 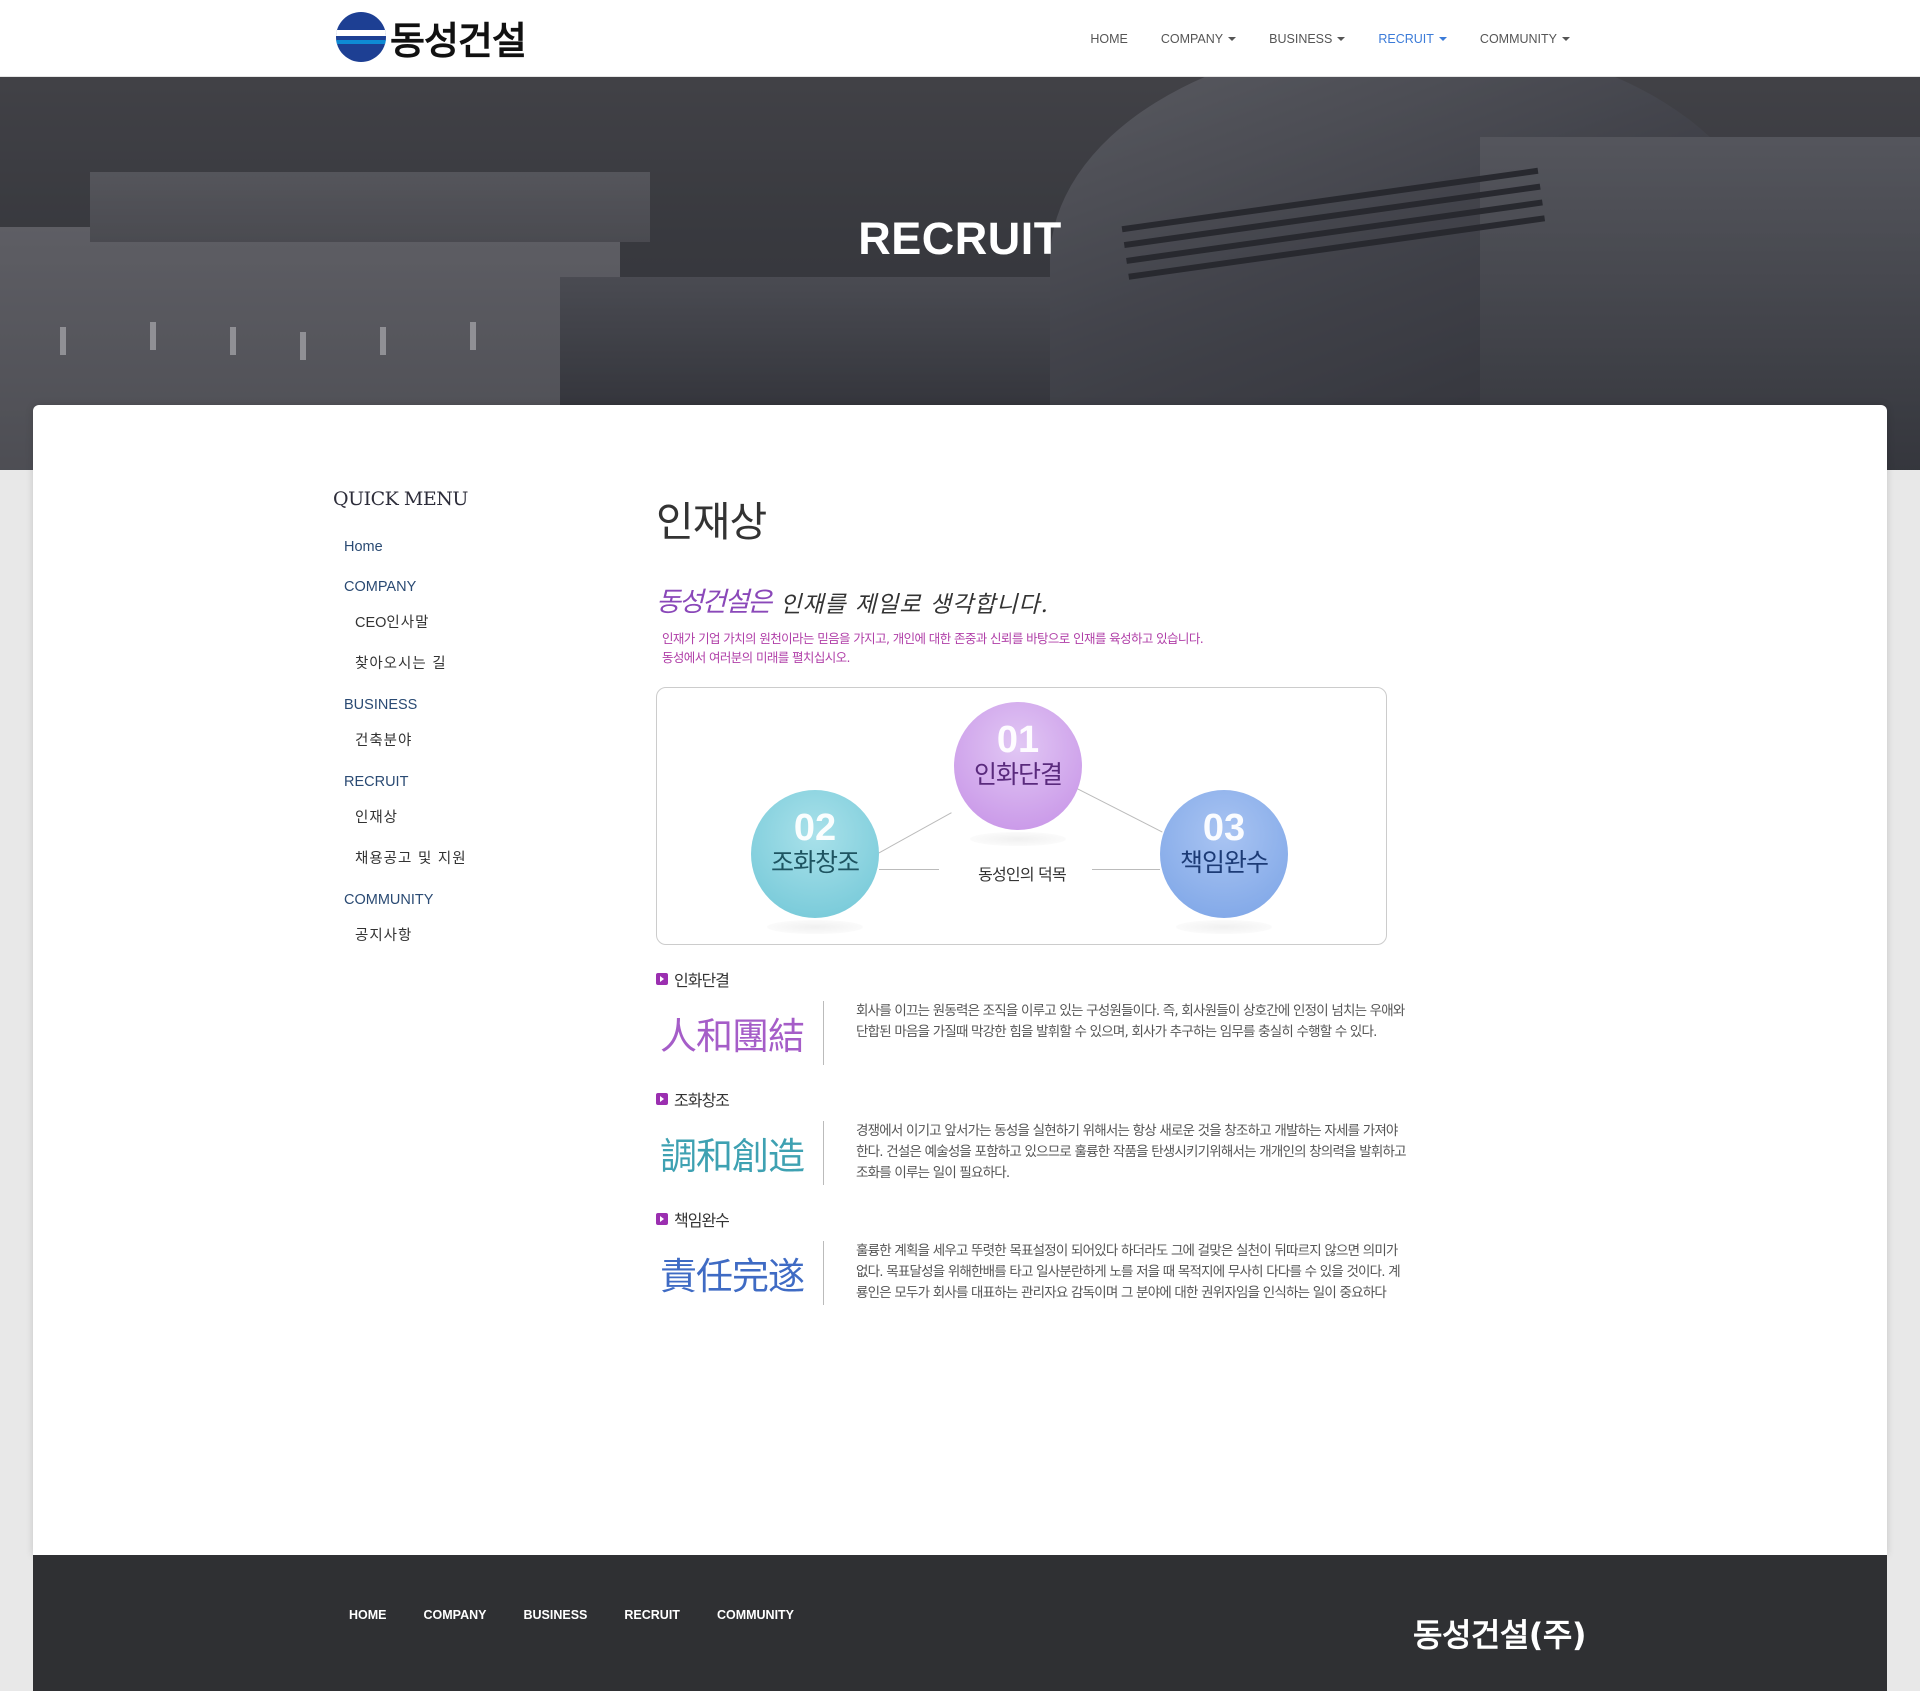 I want to click on quick-link-home: Home, so click(x=478, y=558).